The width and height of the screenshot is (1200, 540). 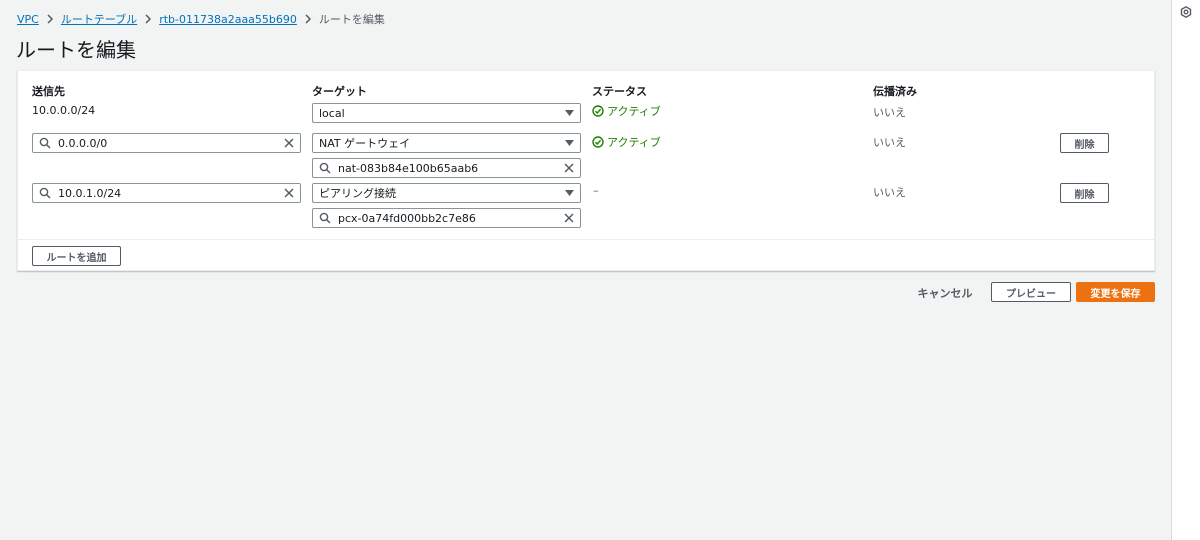 I want to click on status-text: –, so click(x=596, y=190).